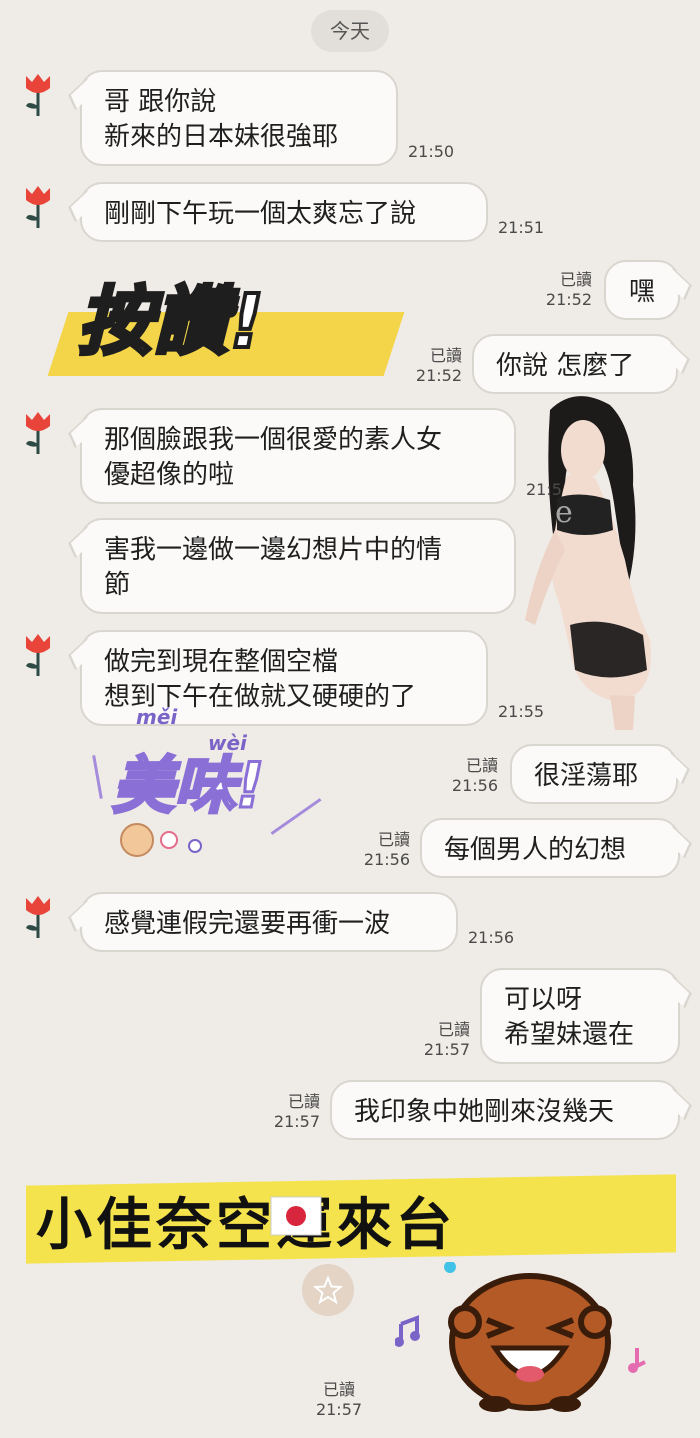 The width and height of the screenshot is (700, 1438). Describe the element at coordinates (491, 937) in the screenshot. I see `message-time: 21:56` at that location.